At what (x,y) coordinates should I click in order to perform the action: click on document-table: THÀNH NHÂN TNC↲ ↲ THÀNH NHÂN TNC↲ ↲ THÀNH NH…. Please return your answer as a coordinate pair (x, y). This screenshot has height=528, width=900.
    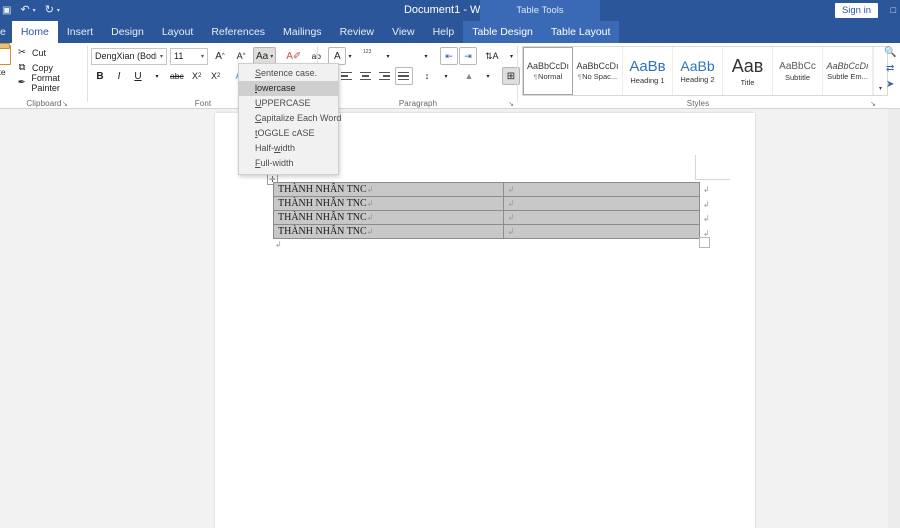
    Looking at the image, I should click on (487, 210).